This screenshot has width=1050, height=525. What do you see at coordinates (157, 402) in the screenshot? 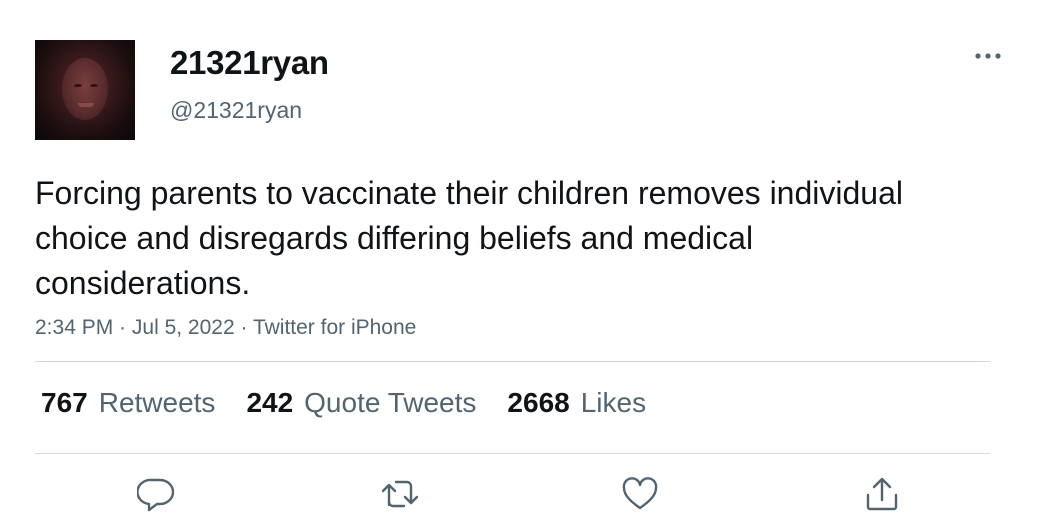
I see `retweets-label: Retweets` at bounding box center [157, 402].